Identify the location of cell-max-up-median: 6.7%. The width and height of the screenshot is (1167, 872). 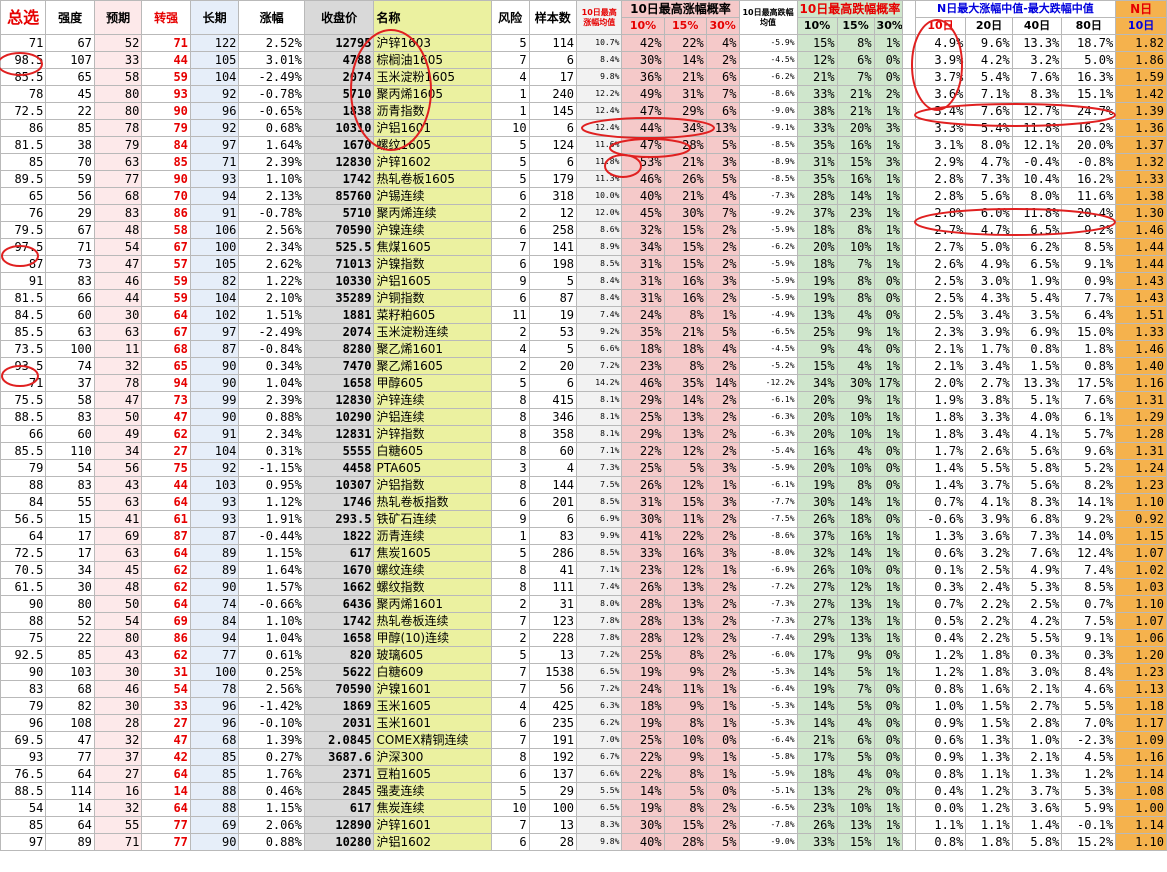
(599, 757).